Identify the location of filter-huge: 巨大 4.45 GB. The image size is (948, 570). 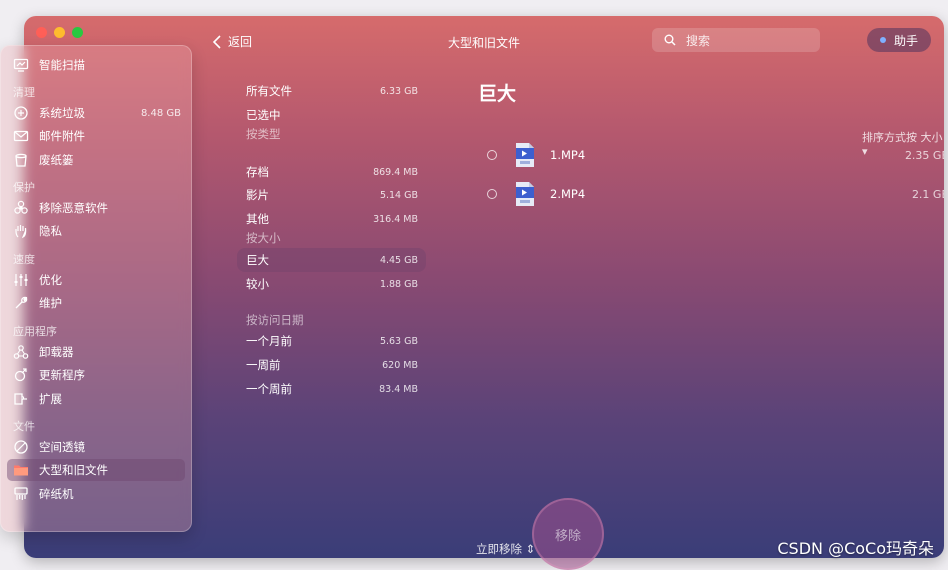
(331, 260).